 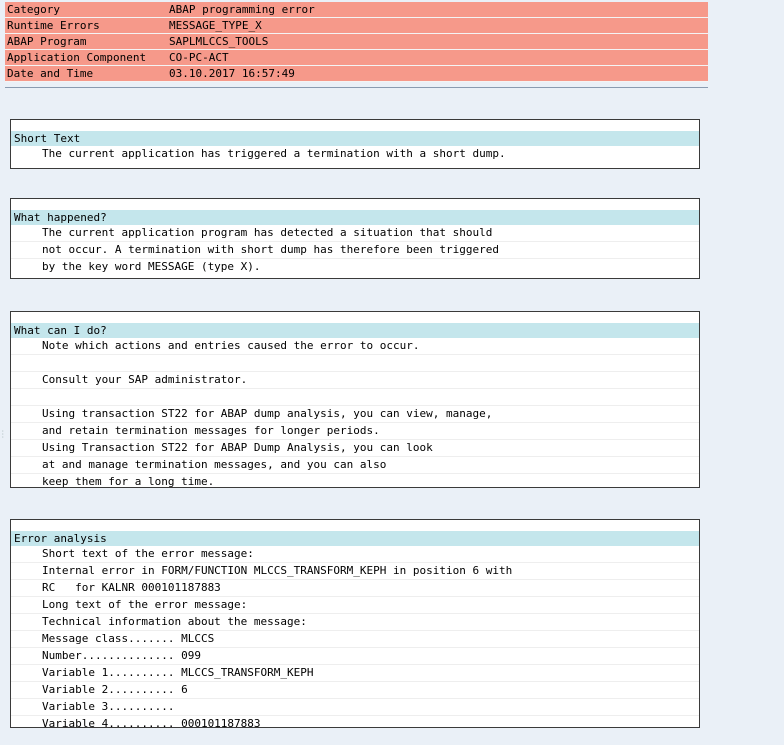 I want to click on header-row-category: Category ABAP programming error, so click(x=356, y=10).